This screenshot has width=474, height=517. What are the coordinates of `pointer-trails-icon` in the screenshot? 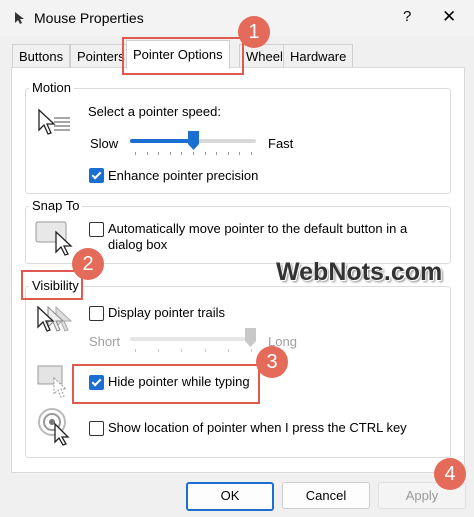 It's located at (55, 318).